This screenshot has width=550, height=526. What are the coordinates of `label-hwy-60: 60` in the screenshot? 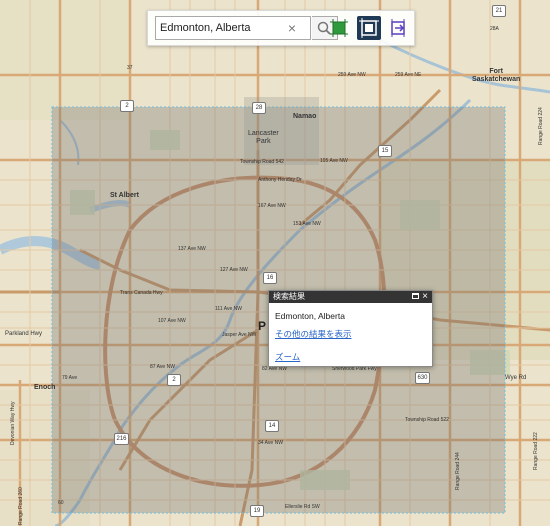 It's located at (61, 503).